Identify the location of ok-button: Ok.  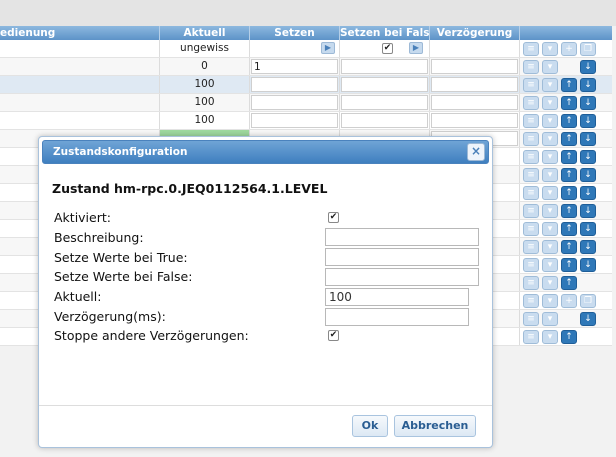
(370, 426).